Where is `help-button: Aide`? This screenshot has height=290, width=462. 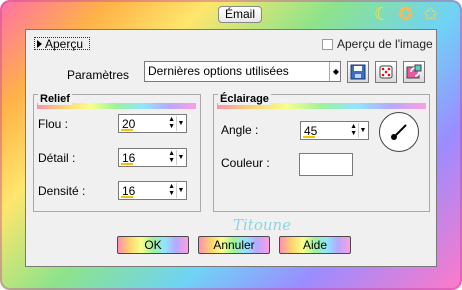
help-button: Aide is located at coordinates (315, 245).